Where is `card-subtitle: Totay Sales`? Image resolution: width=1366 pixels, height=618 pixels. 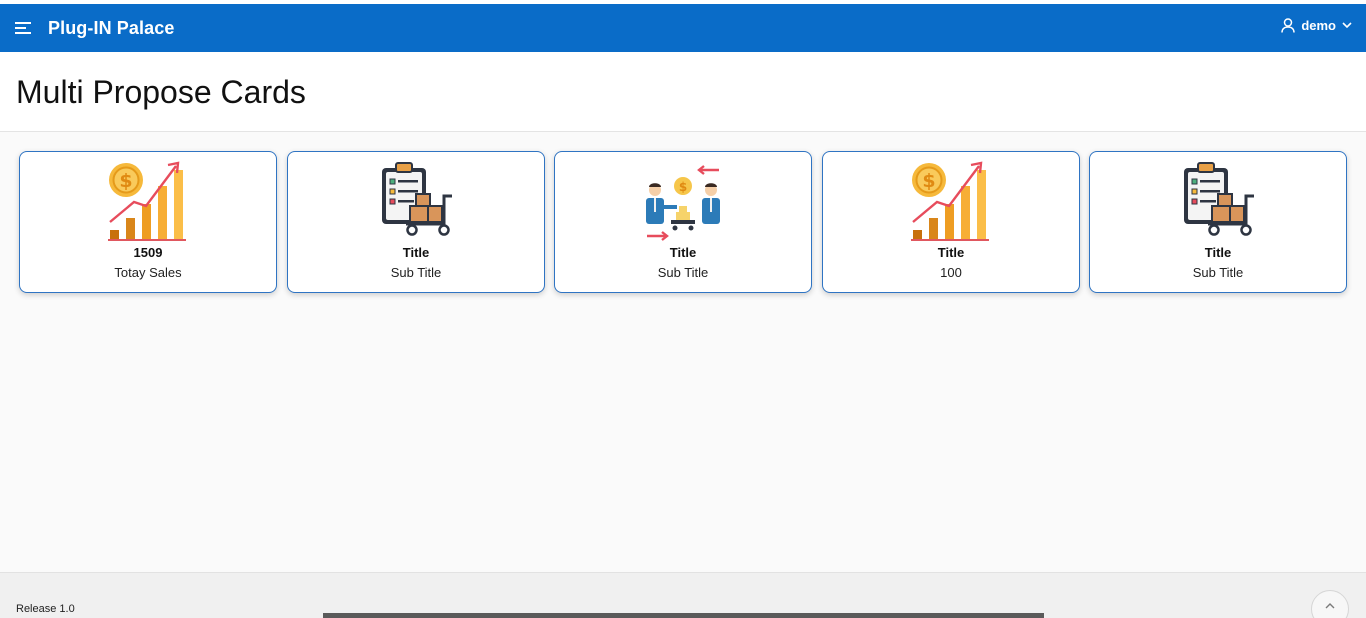 card-subtitle: Totay Sales is located at coordinates (148, 272).